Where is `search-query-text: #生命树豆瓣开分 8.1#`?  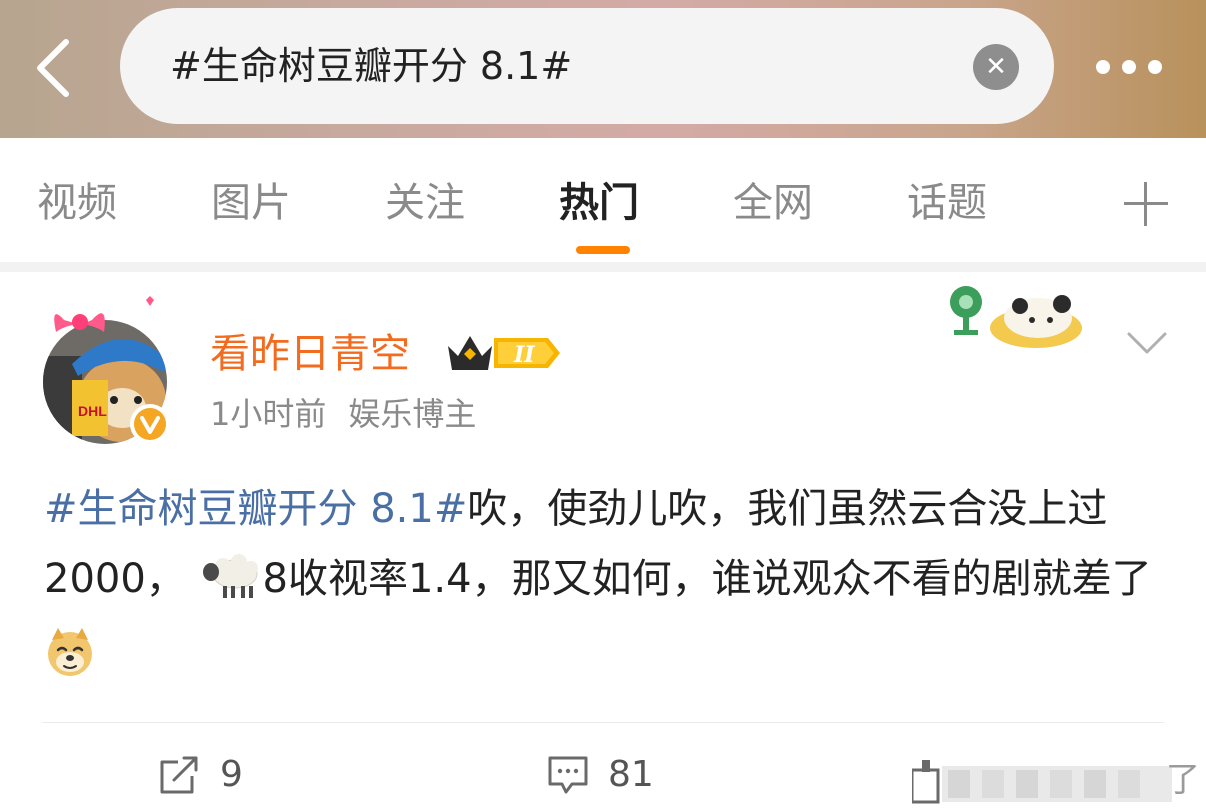 search-query-text: #生命树豆瓣开分 8.1# is located at coordinates (371, 66).